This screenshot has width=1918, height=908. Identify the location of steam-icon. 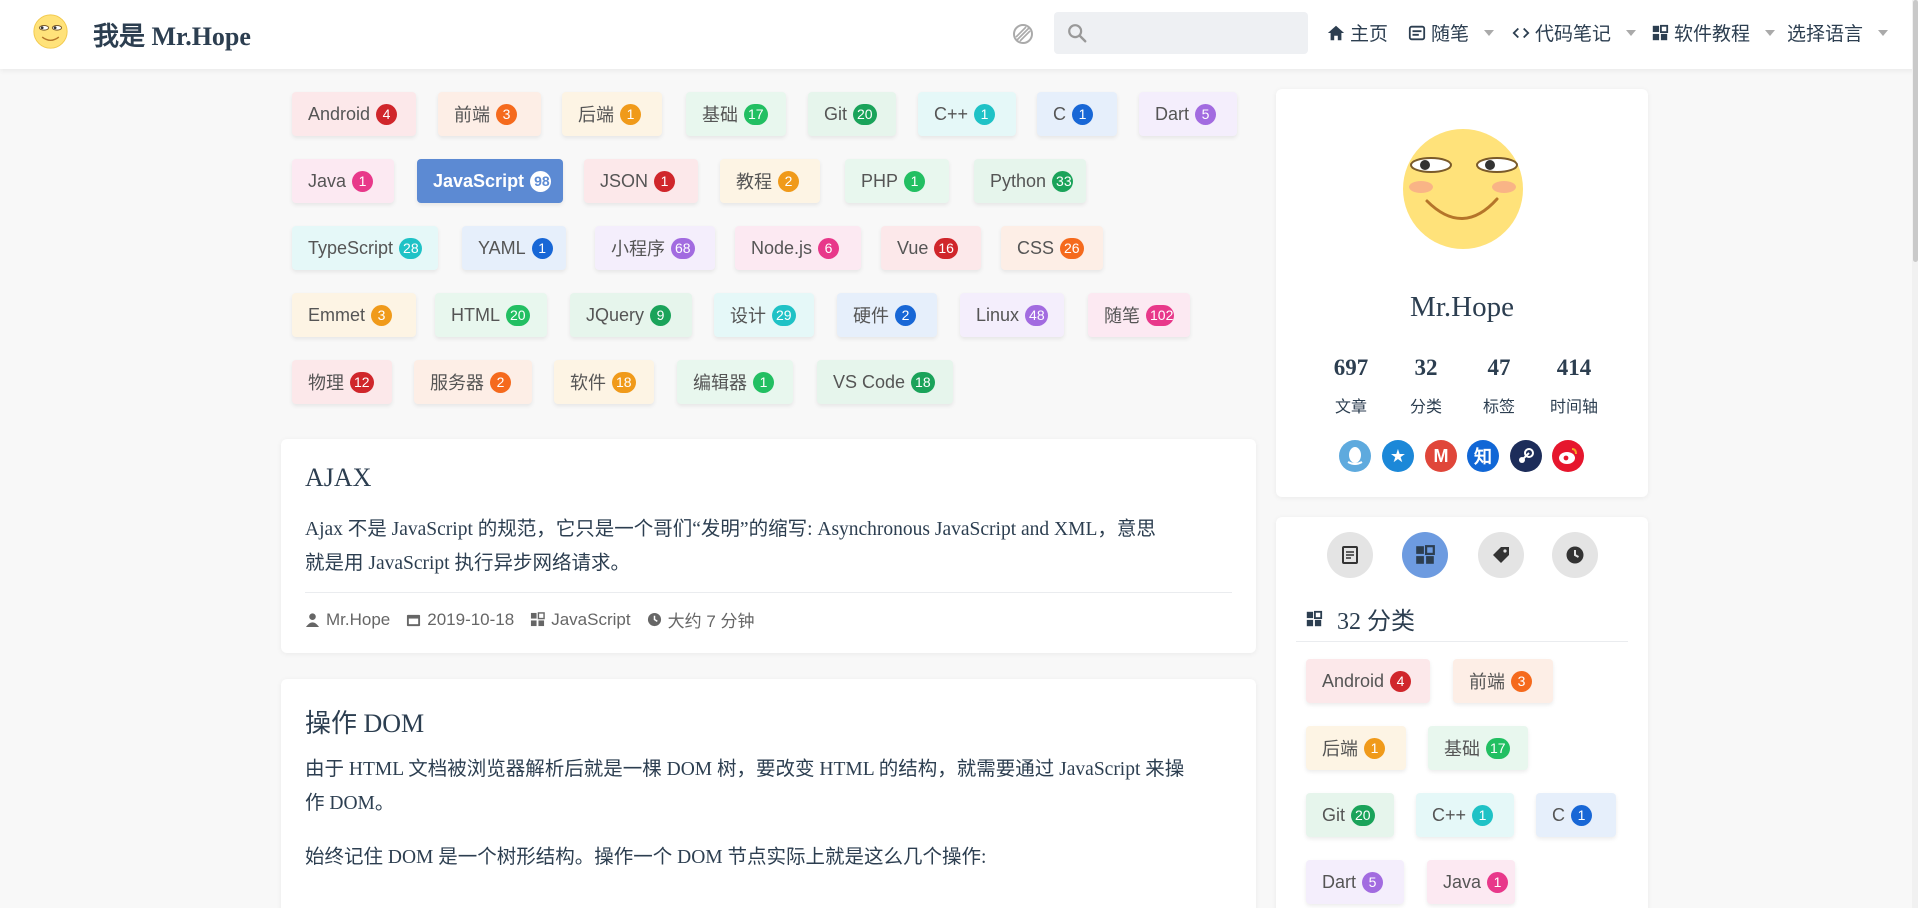
(1526, 456).